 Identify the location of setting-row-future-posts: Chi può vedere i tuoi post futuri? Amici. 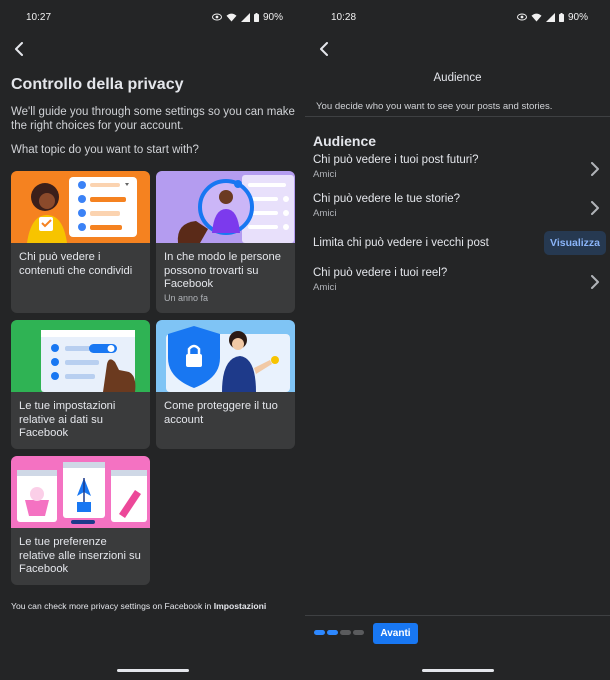
(457, 170).